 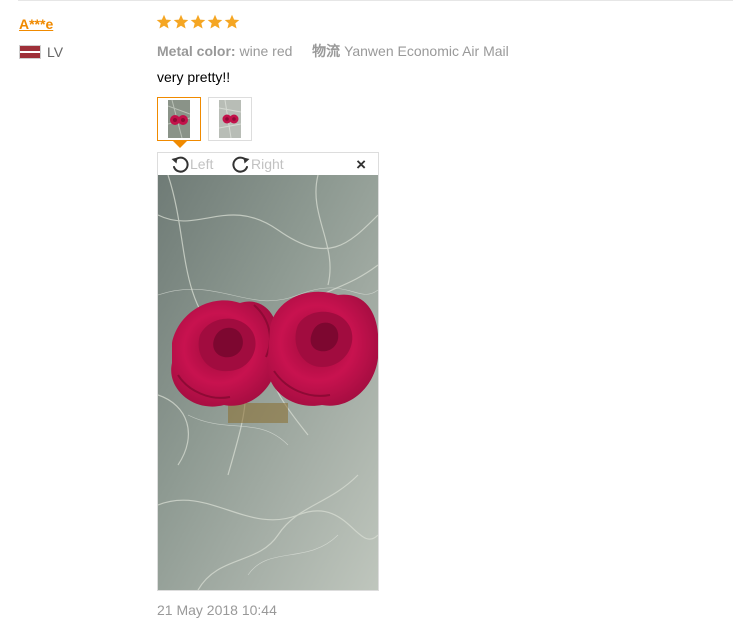 I want to click on rotate-left-button: Left, so click(x=191, y=164).